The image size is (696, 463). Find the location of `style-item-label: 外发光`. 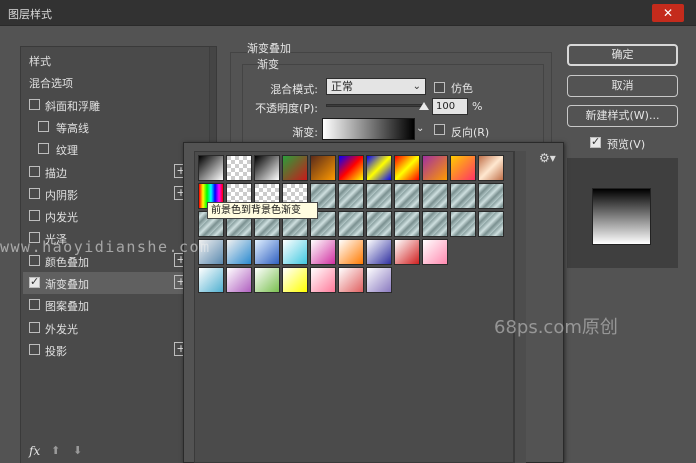

style-item-label: 外发光 is located at coordinates (61, 329).